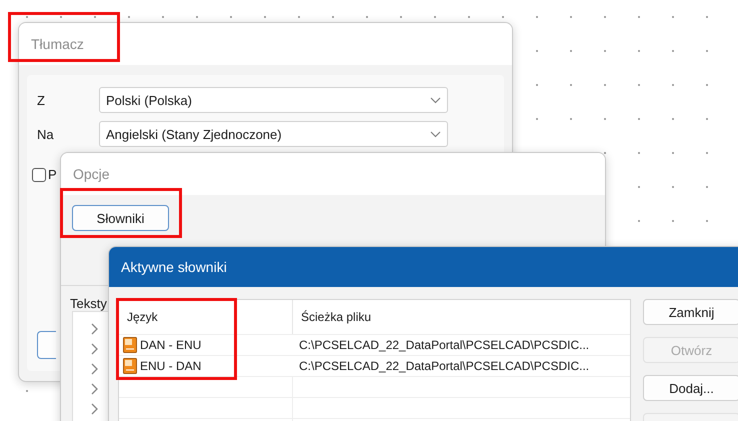  Describe the element at coordinates (690, 312) in the screenshot. I see `dialog-button: Zamknij` at that location.